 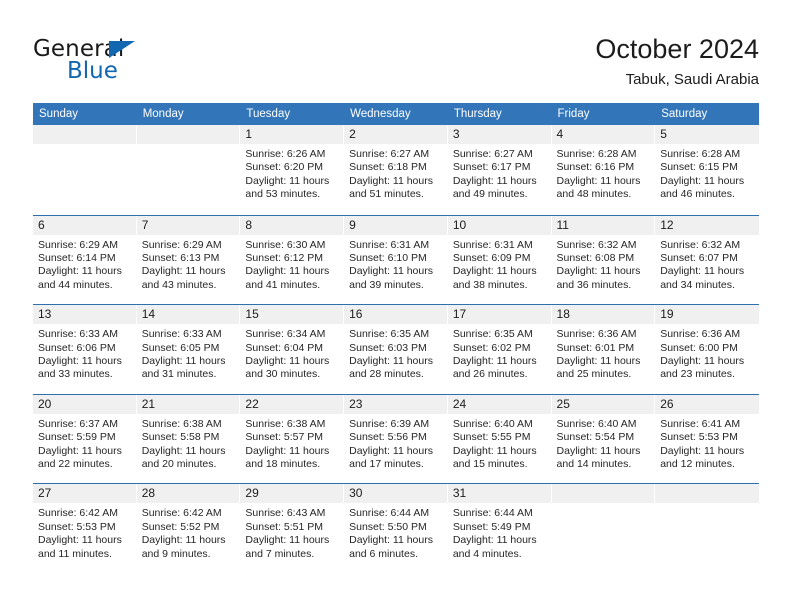 What do you see at coordinates (492, 154) in the screenshot?
I see `sunrise-time: Sunrise: 6:27 AM` at bounding box center [492, 154].